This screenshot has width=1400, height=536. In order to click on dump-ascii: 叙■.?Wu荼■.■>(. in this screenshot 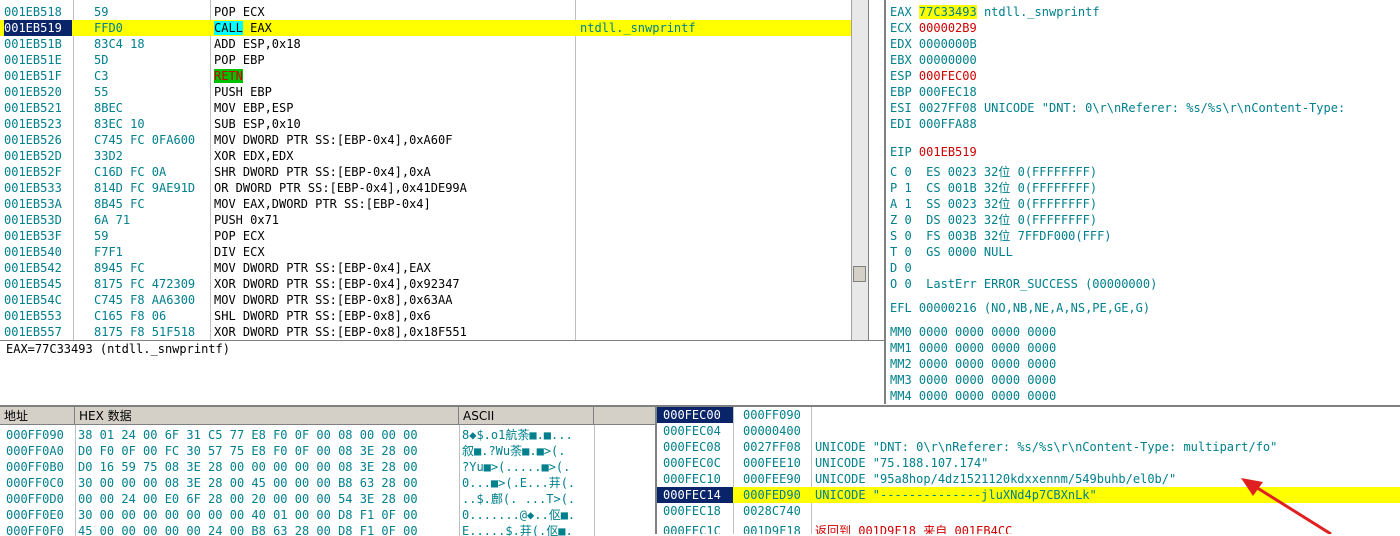, I will do `click(527, 451)`.